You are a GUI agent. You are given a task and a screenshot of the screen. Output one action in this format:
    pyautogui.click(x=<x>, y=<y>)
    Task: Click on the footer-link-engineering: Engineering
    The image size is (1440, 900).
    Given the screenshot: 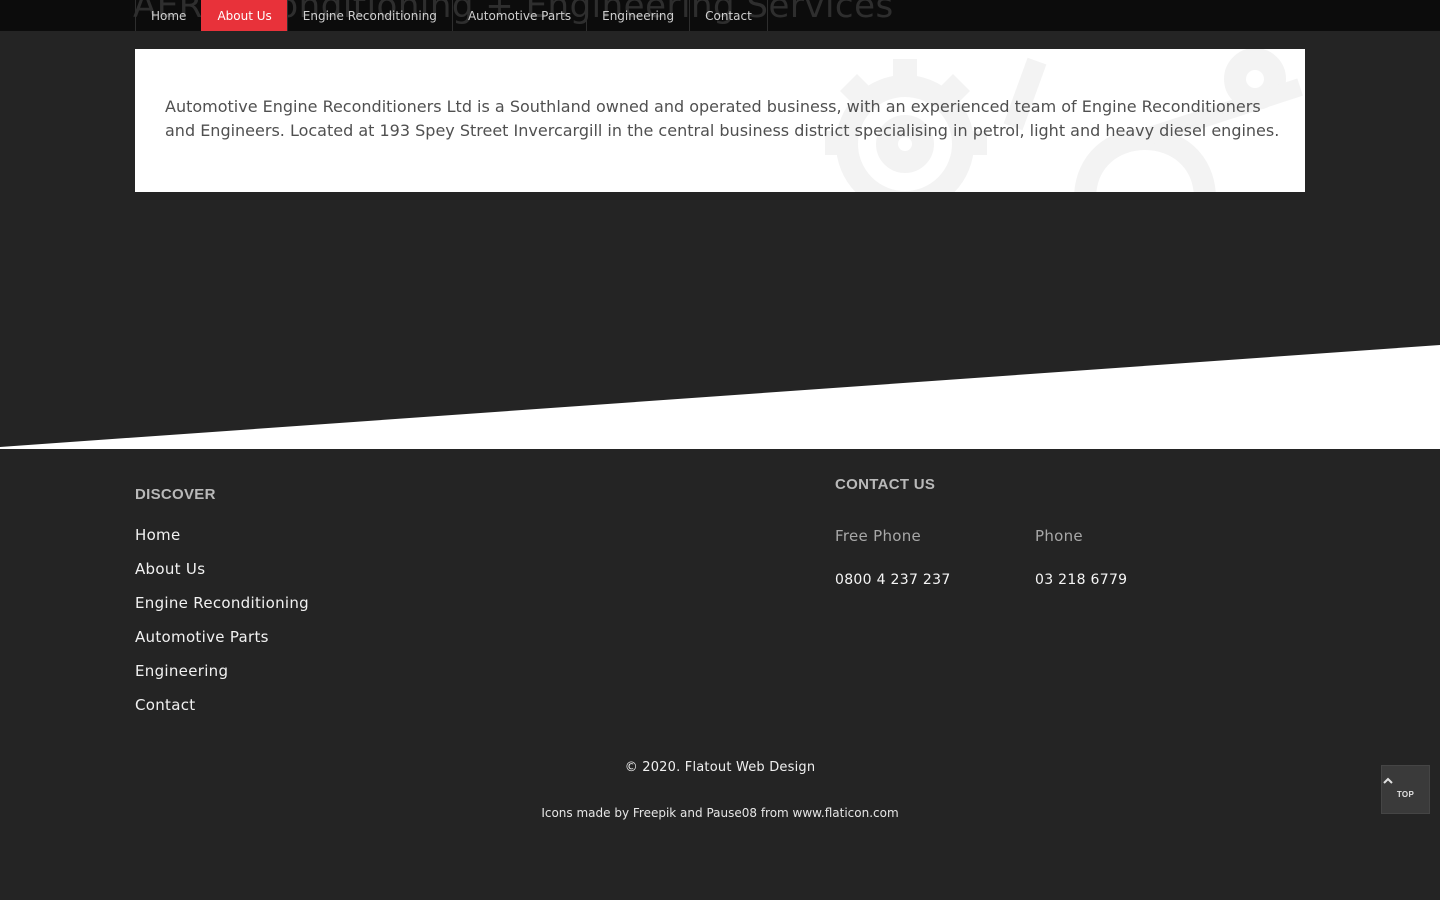 What is the action you would take?
    pyautogui.click(x=222, y=676)
    